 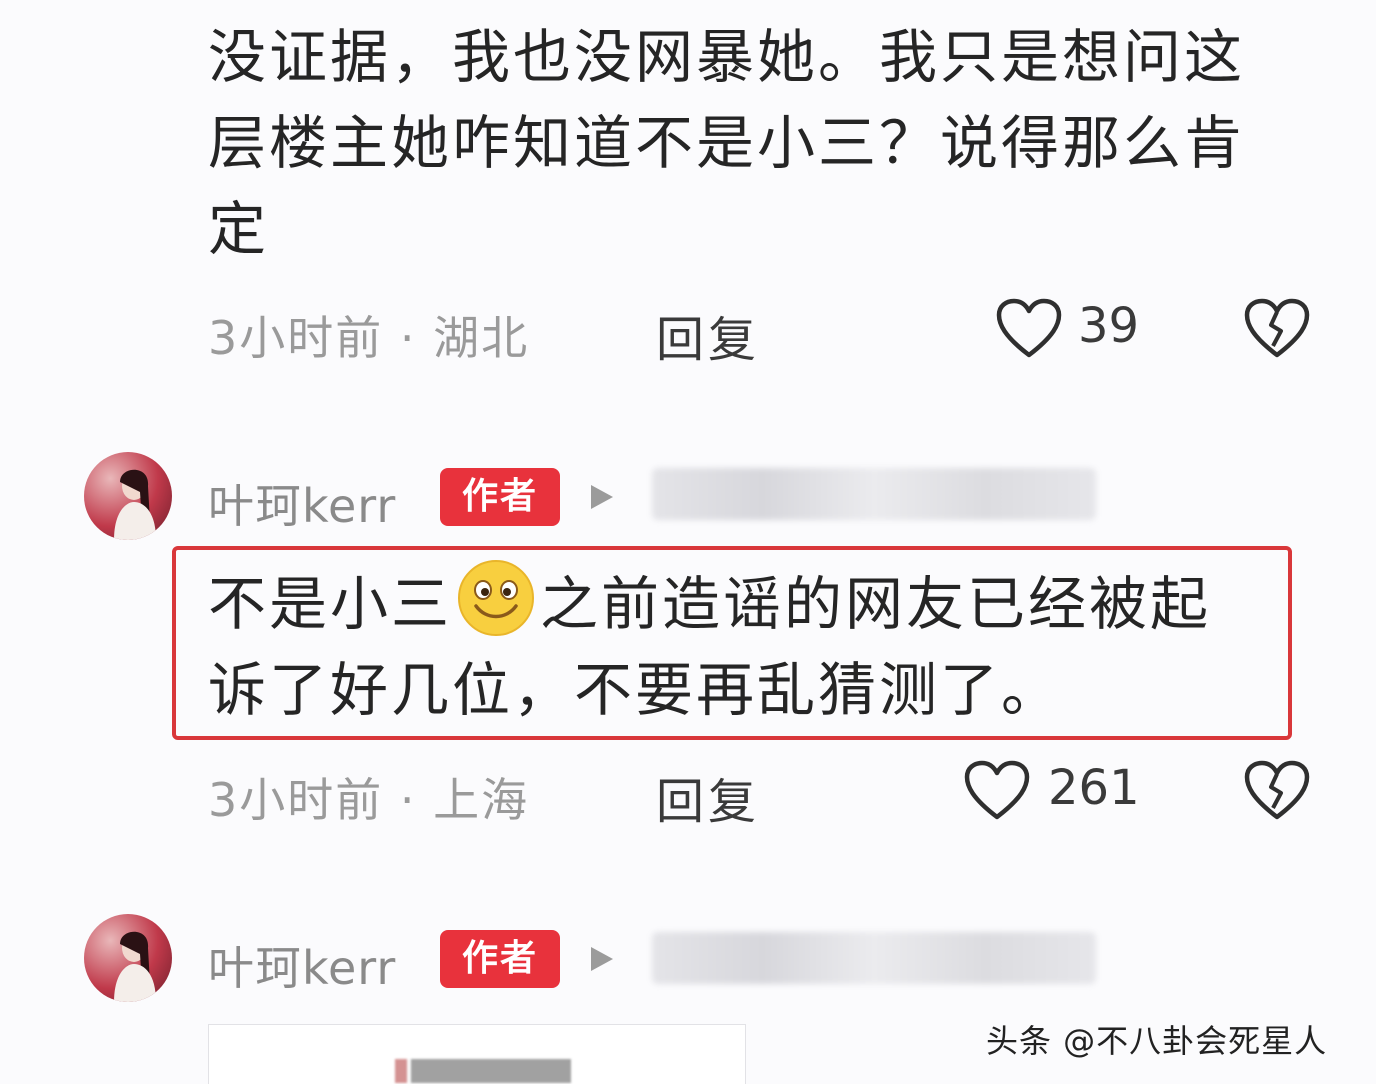 I want to click on comment-2-meta: 3小时前 · 上海, so click(x=369, y=800).